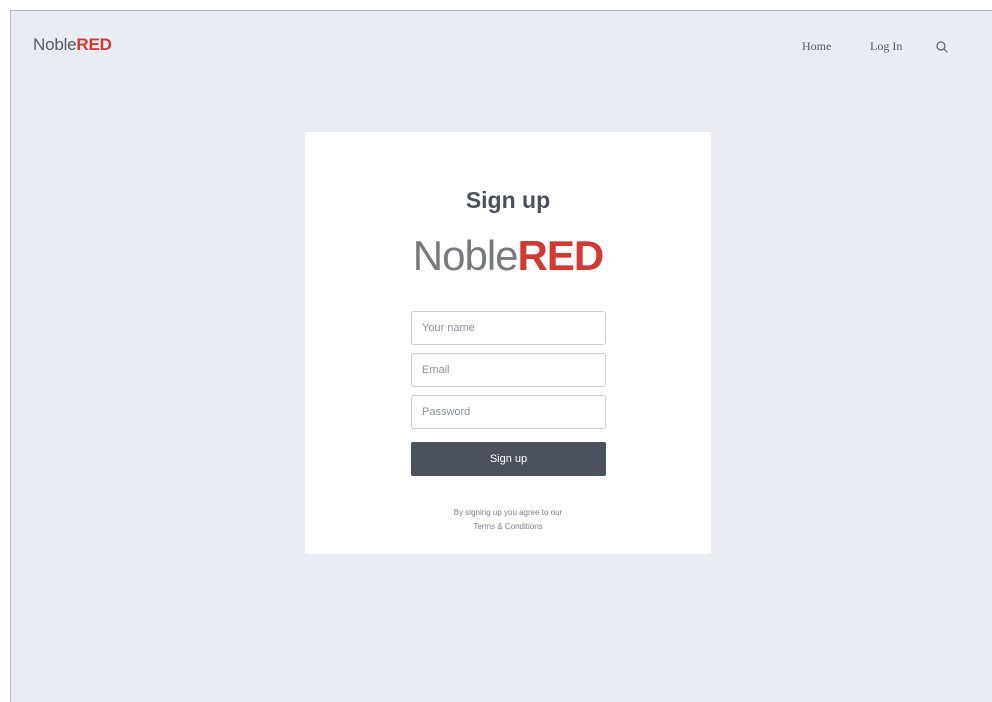 The image size is (992, 702). Describe the element at coordinates (886, 46) in the screenshot. I see `nav-login-link: Log In` at that location.